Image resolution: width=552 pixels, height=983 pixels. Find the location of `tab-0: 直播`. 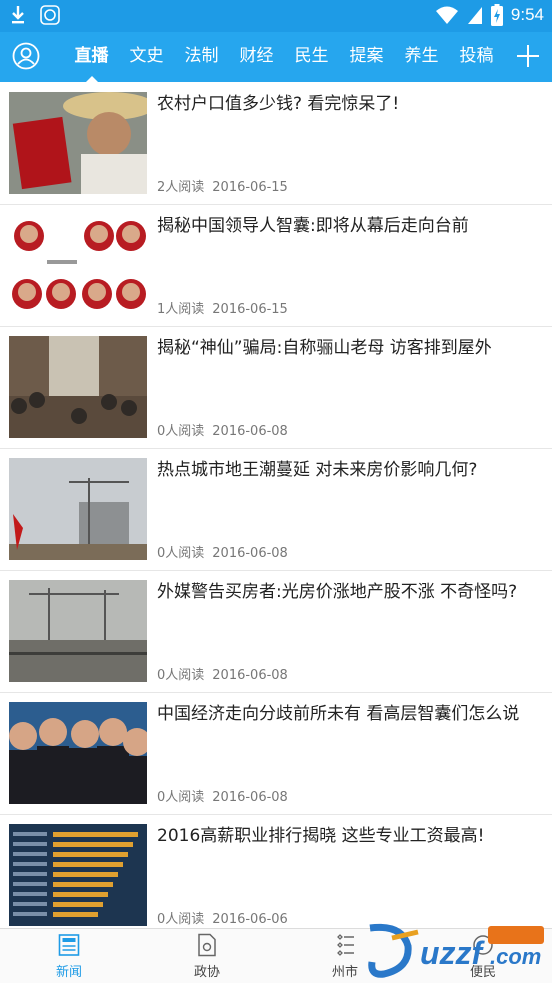

tab-0: 直播 is located at coordinates (91, 57).